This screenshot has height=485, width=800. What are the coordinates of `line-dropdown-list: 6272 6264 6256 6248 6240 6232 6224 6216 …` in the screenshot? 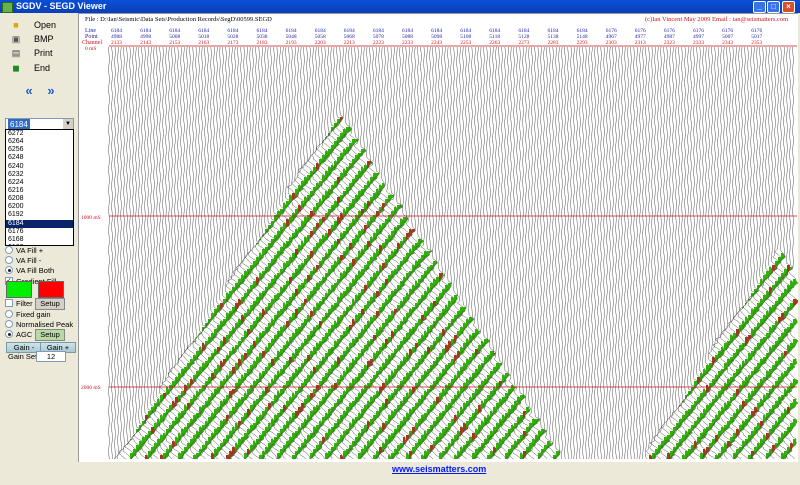 It's located at (39, 187).